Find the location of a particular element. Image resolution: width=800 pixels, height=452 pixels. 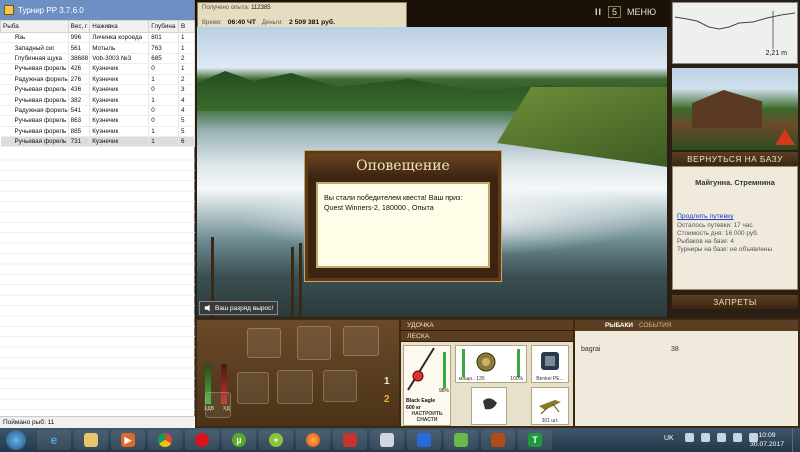

start-button is located at coordinates (16, 440).